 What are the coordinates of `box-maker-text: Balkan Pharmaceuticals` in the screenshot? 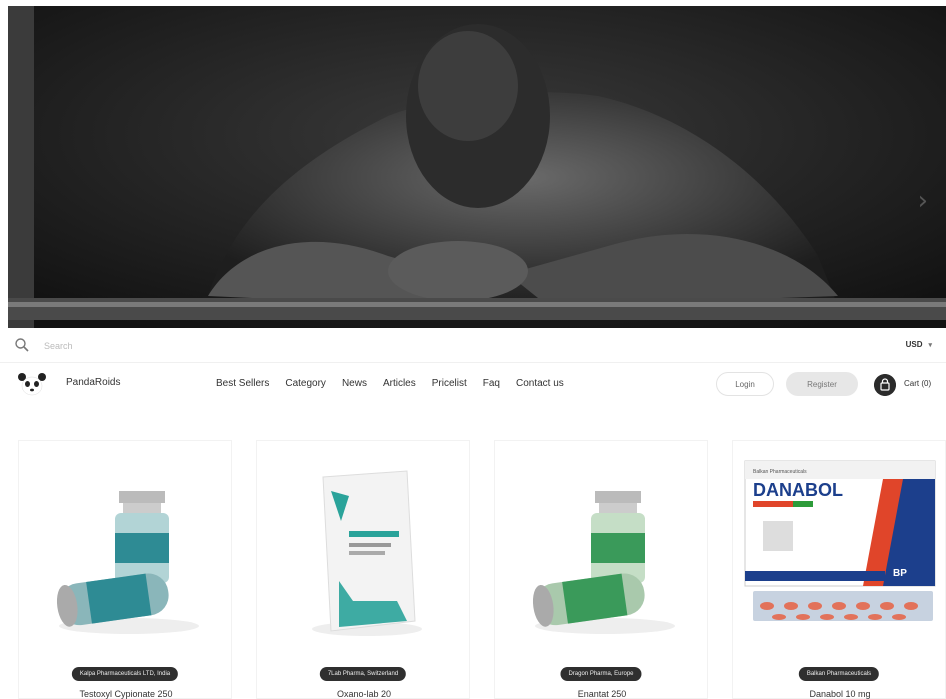 It's located at (780, 472).